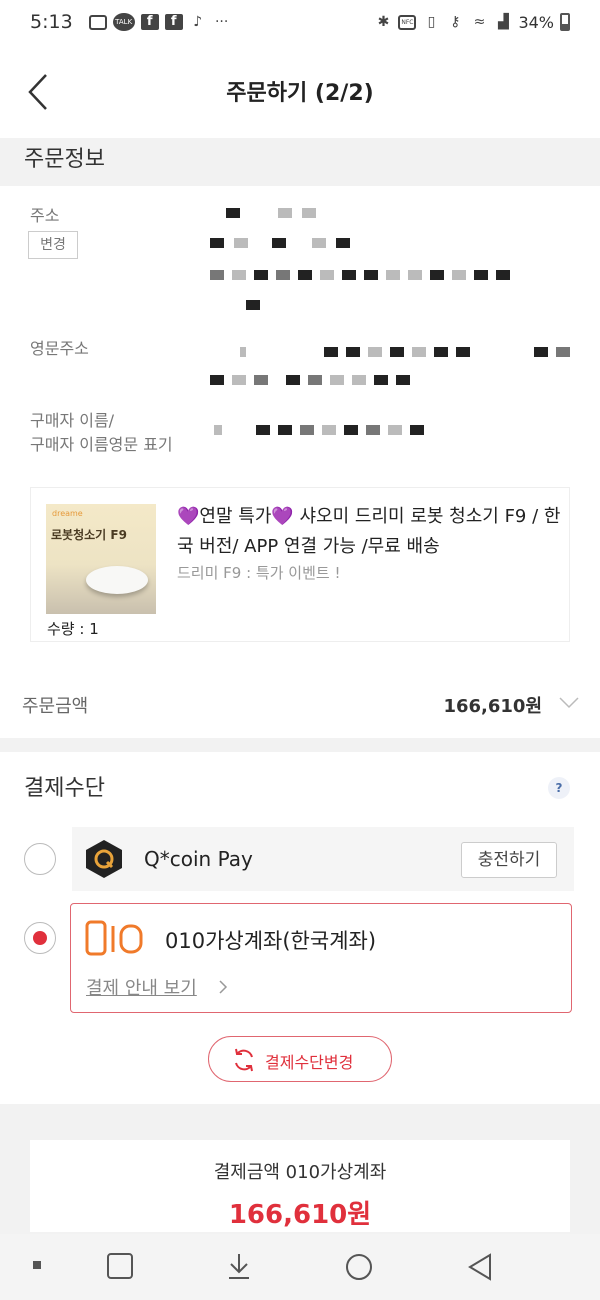 The height and width of the screenshot is (1300, 600). Describe the element at coordinates (198, 22) in the screenshot. I see `tiktok-icon: ♪` at that location.